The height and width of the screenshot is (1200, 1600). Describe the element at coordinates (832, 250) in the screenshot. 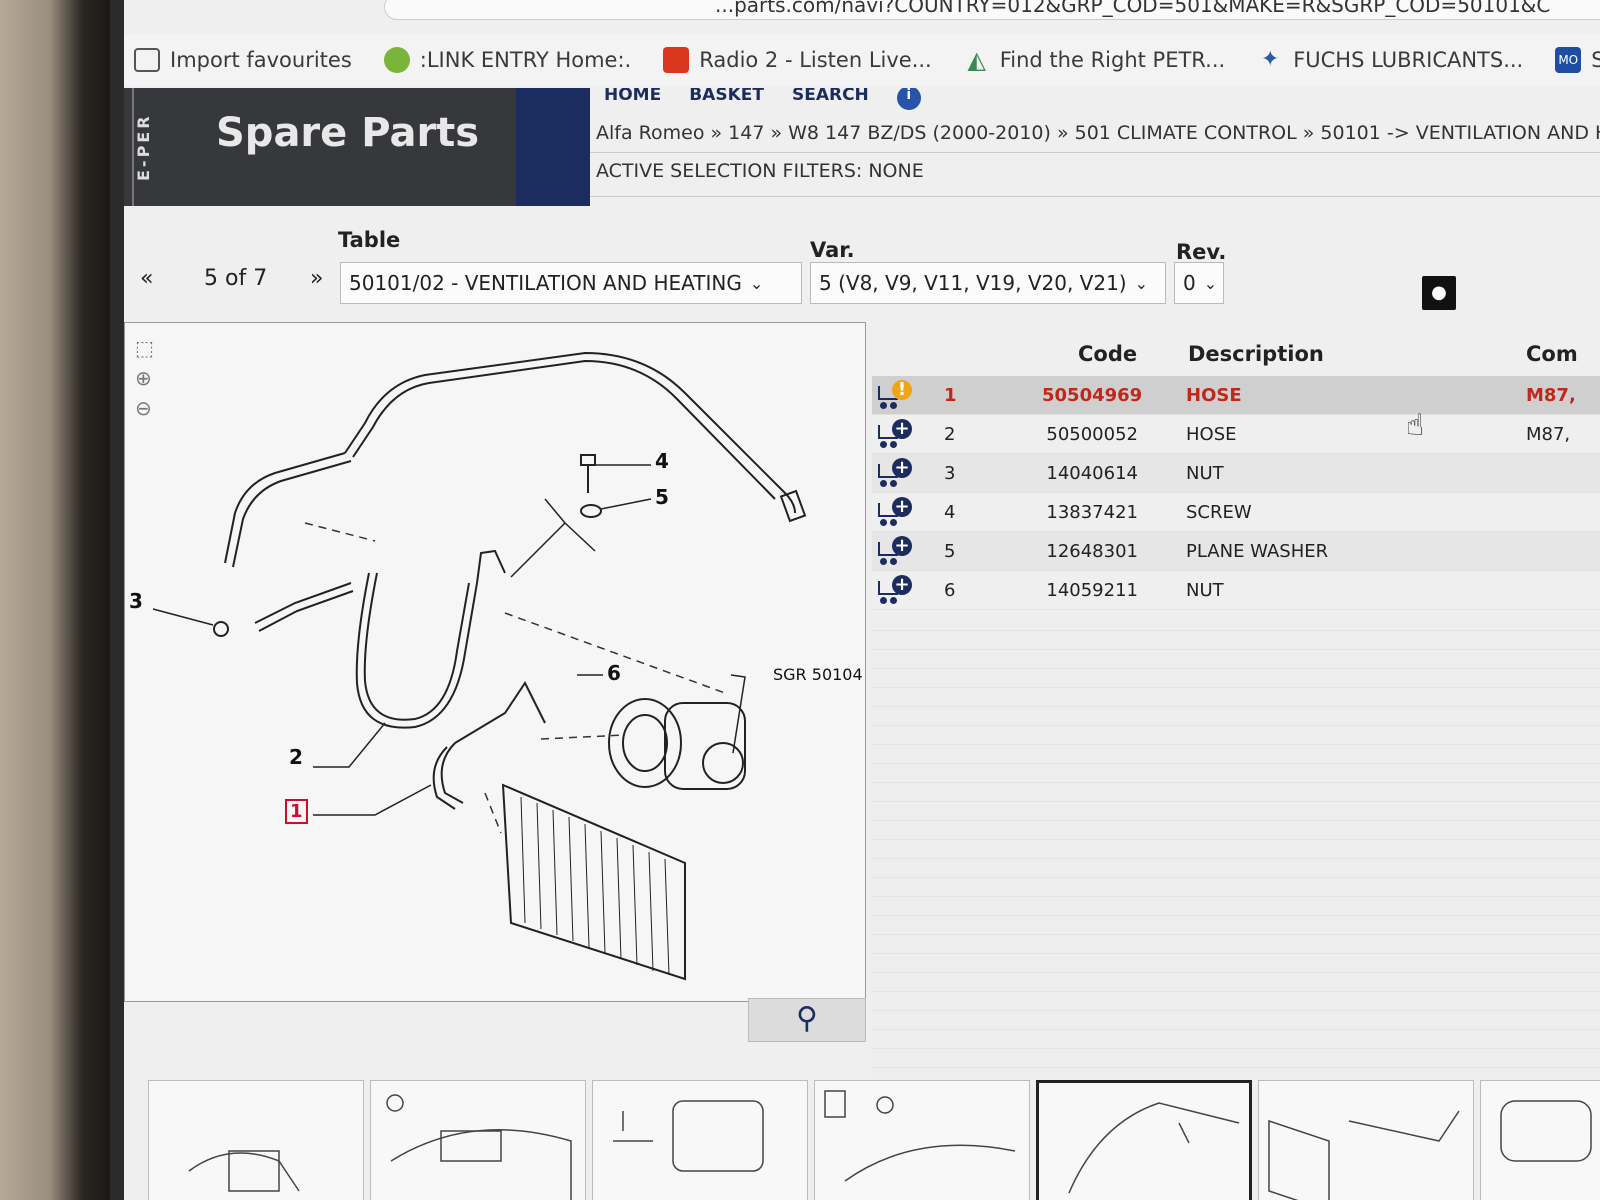

I see `var-label: Var.` at that location.